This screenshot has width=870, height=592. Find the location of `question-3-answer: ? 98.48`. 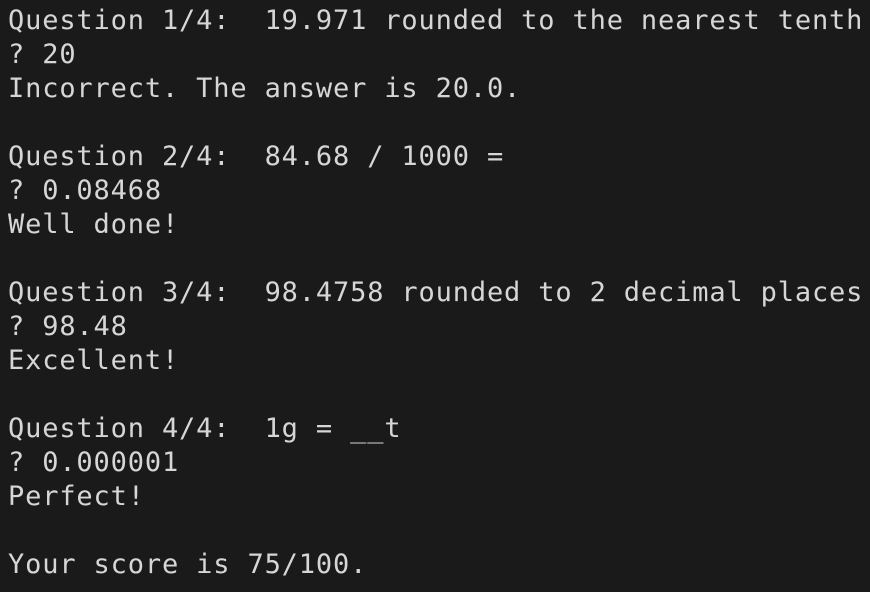

question-3-answer: ? 98.48 is located at coordinates (68, 326).